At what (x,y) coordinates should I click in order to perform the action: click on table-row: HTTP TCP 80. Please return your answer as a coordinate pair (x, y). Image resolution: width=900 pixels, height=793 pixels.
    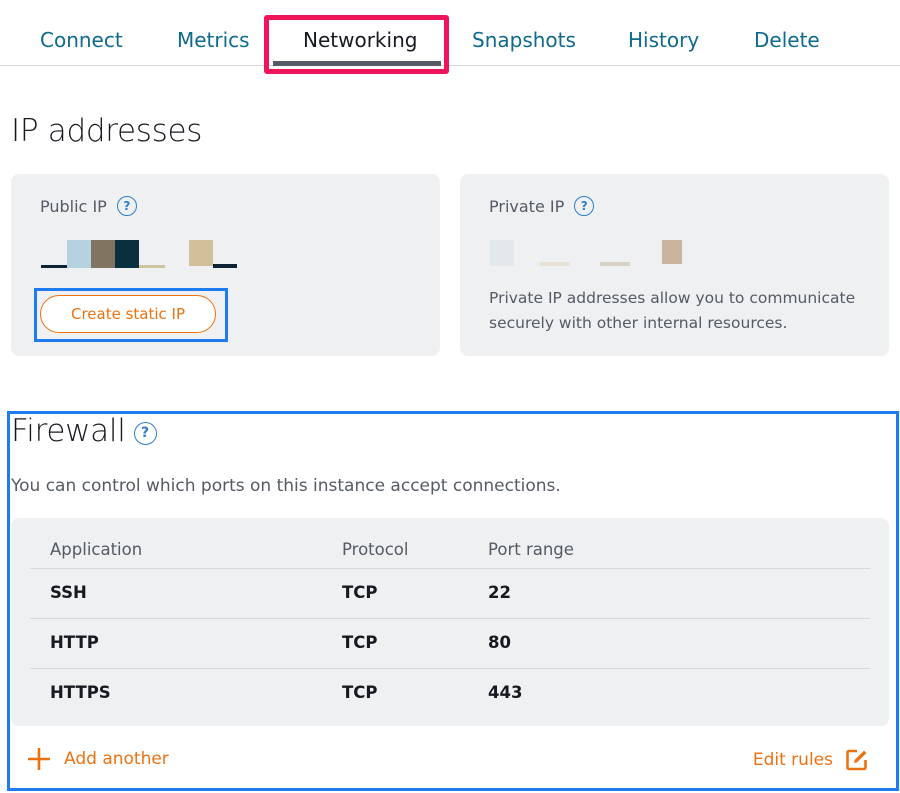
    Looking at the image, I should click on (450, 644).